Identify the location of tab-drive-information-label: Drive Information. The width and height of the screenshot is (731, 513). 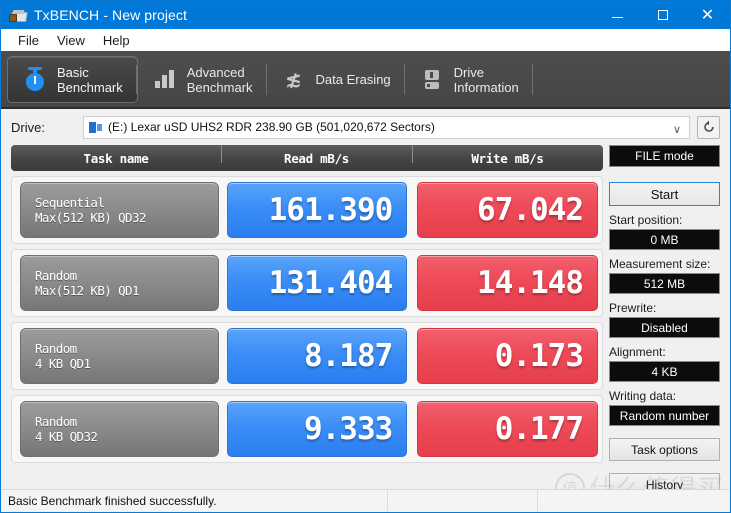
(486, 79).